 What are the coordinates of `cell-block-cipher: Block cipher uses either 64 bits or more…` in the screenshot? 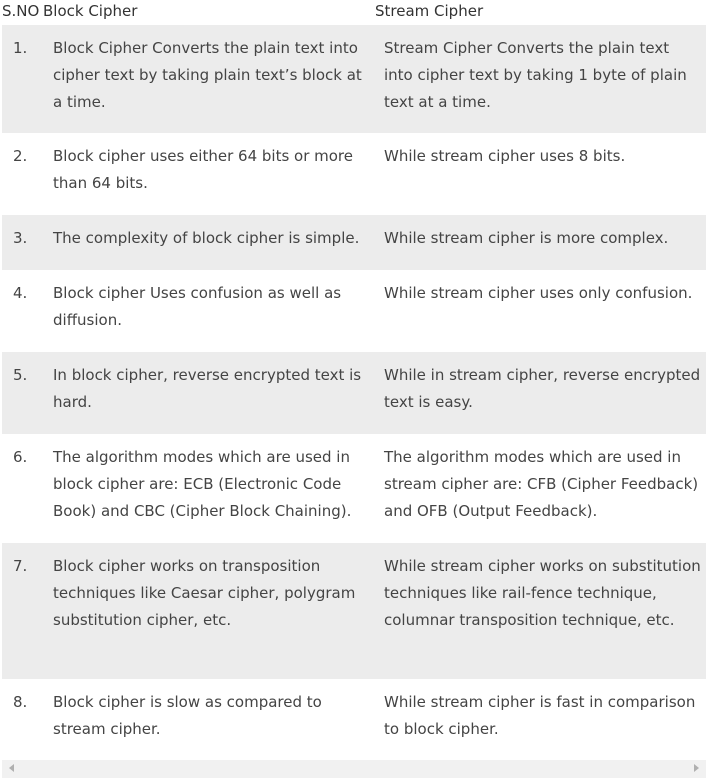 It's located at (203, 169).